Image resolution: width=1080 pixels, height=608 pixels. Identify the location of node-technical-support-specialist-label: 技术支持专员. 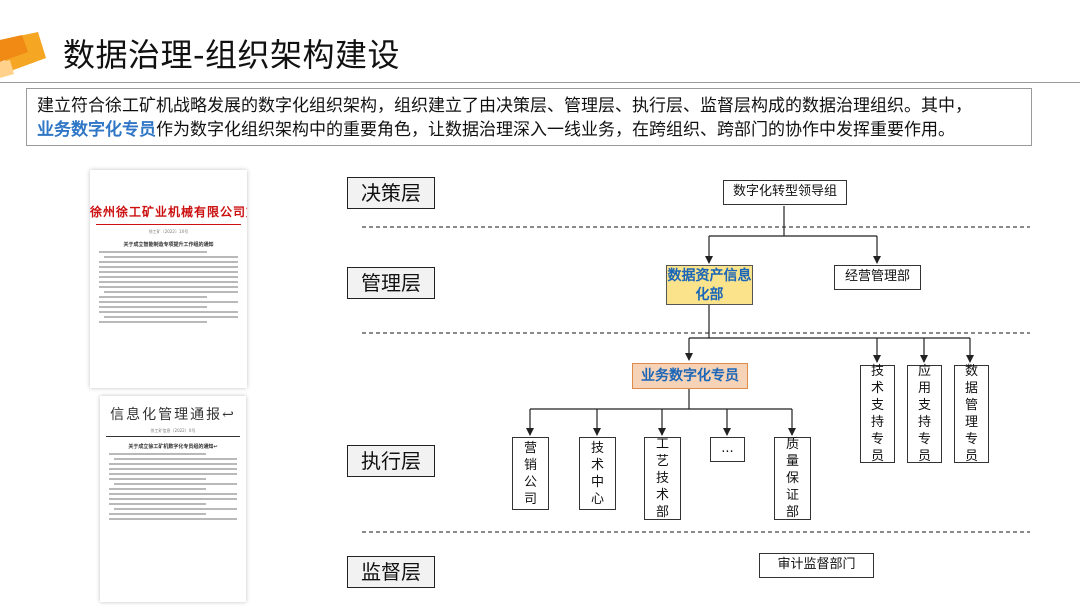
(877, 414).